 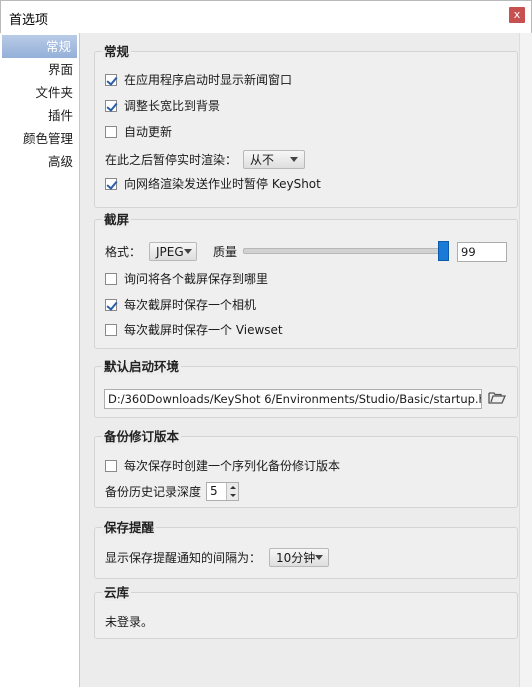 I want to click on ask-save-label: 询问将各个截屏保存到哪里, so click(x=196, y=279).